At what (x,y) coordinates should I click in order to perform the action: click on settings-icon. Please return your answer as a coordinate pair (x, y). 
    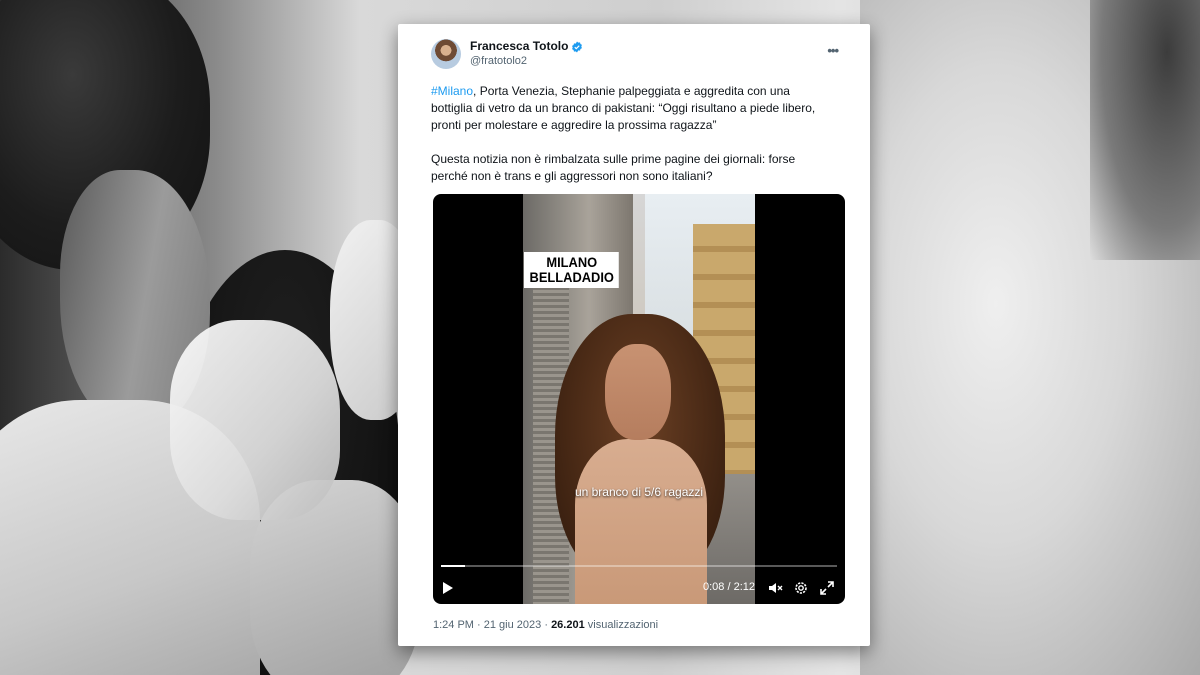
    Looking at the image, I should click on (801, 588).